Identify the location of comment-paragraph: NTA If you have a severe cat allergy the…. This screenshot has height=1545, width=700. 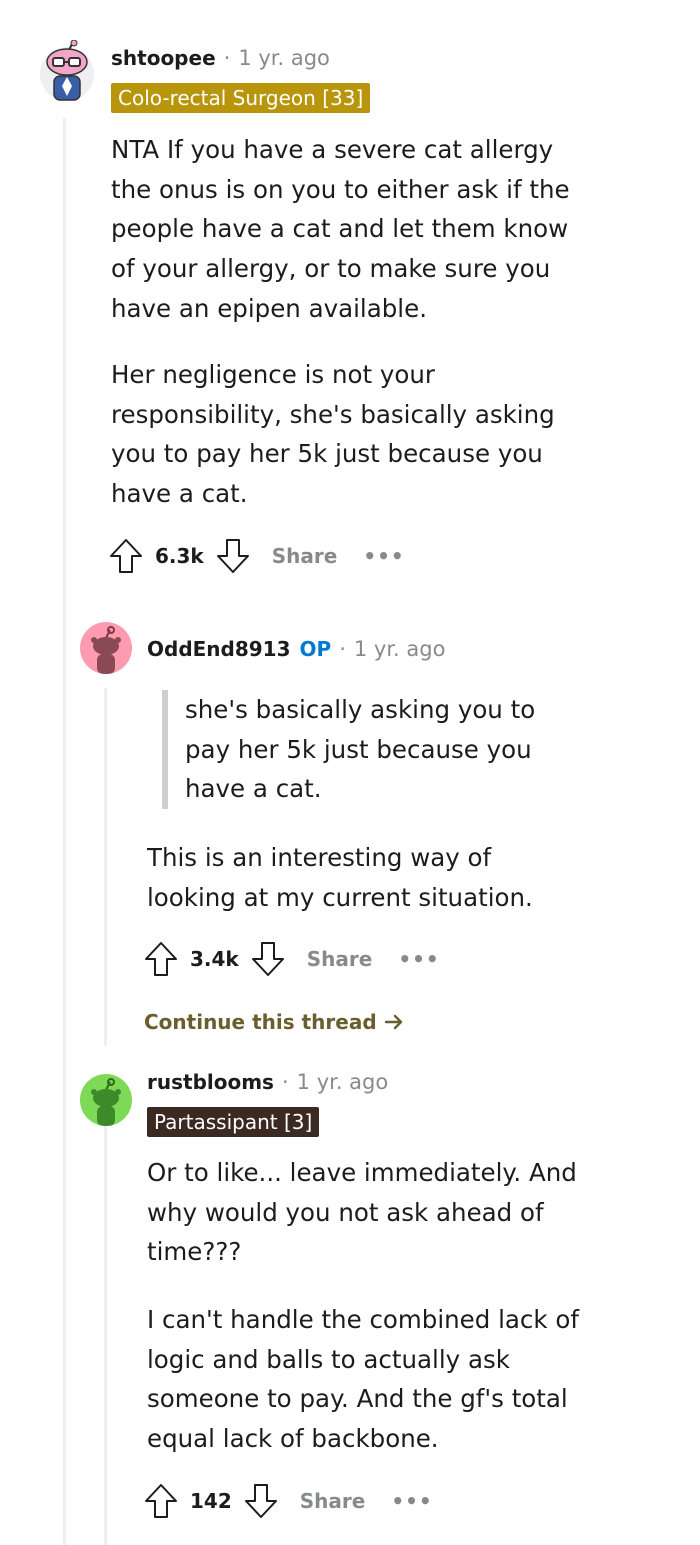
(340, 229).